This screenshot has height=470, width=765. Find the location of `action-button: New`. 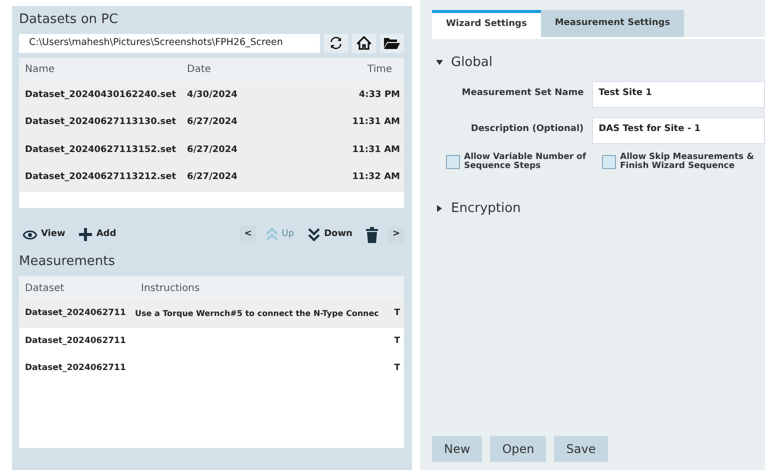

action-button: New is located at coordinates (457, 449).